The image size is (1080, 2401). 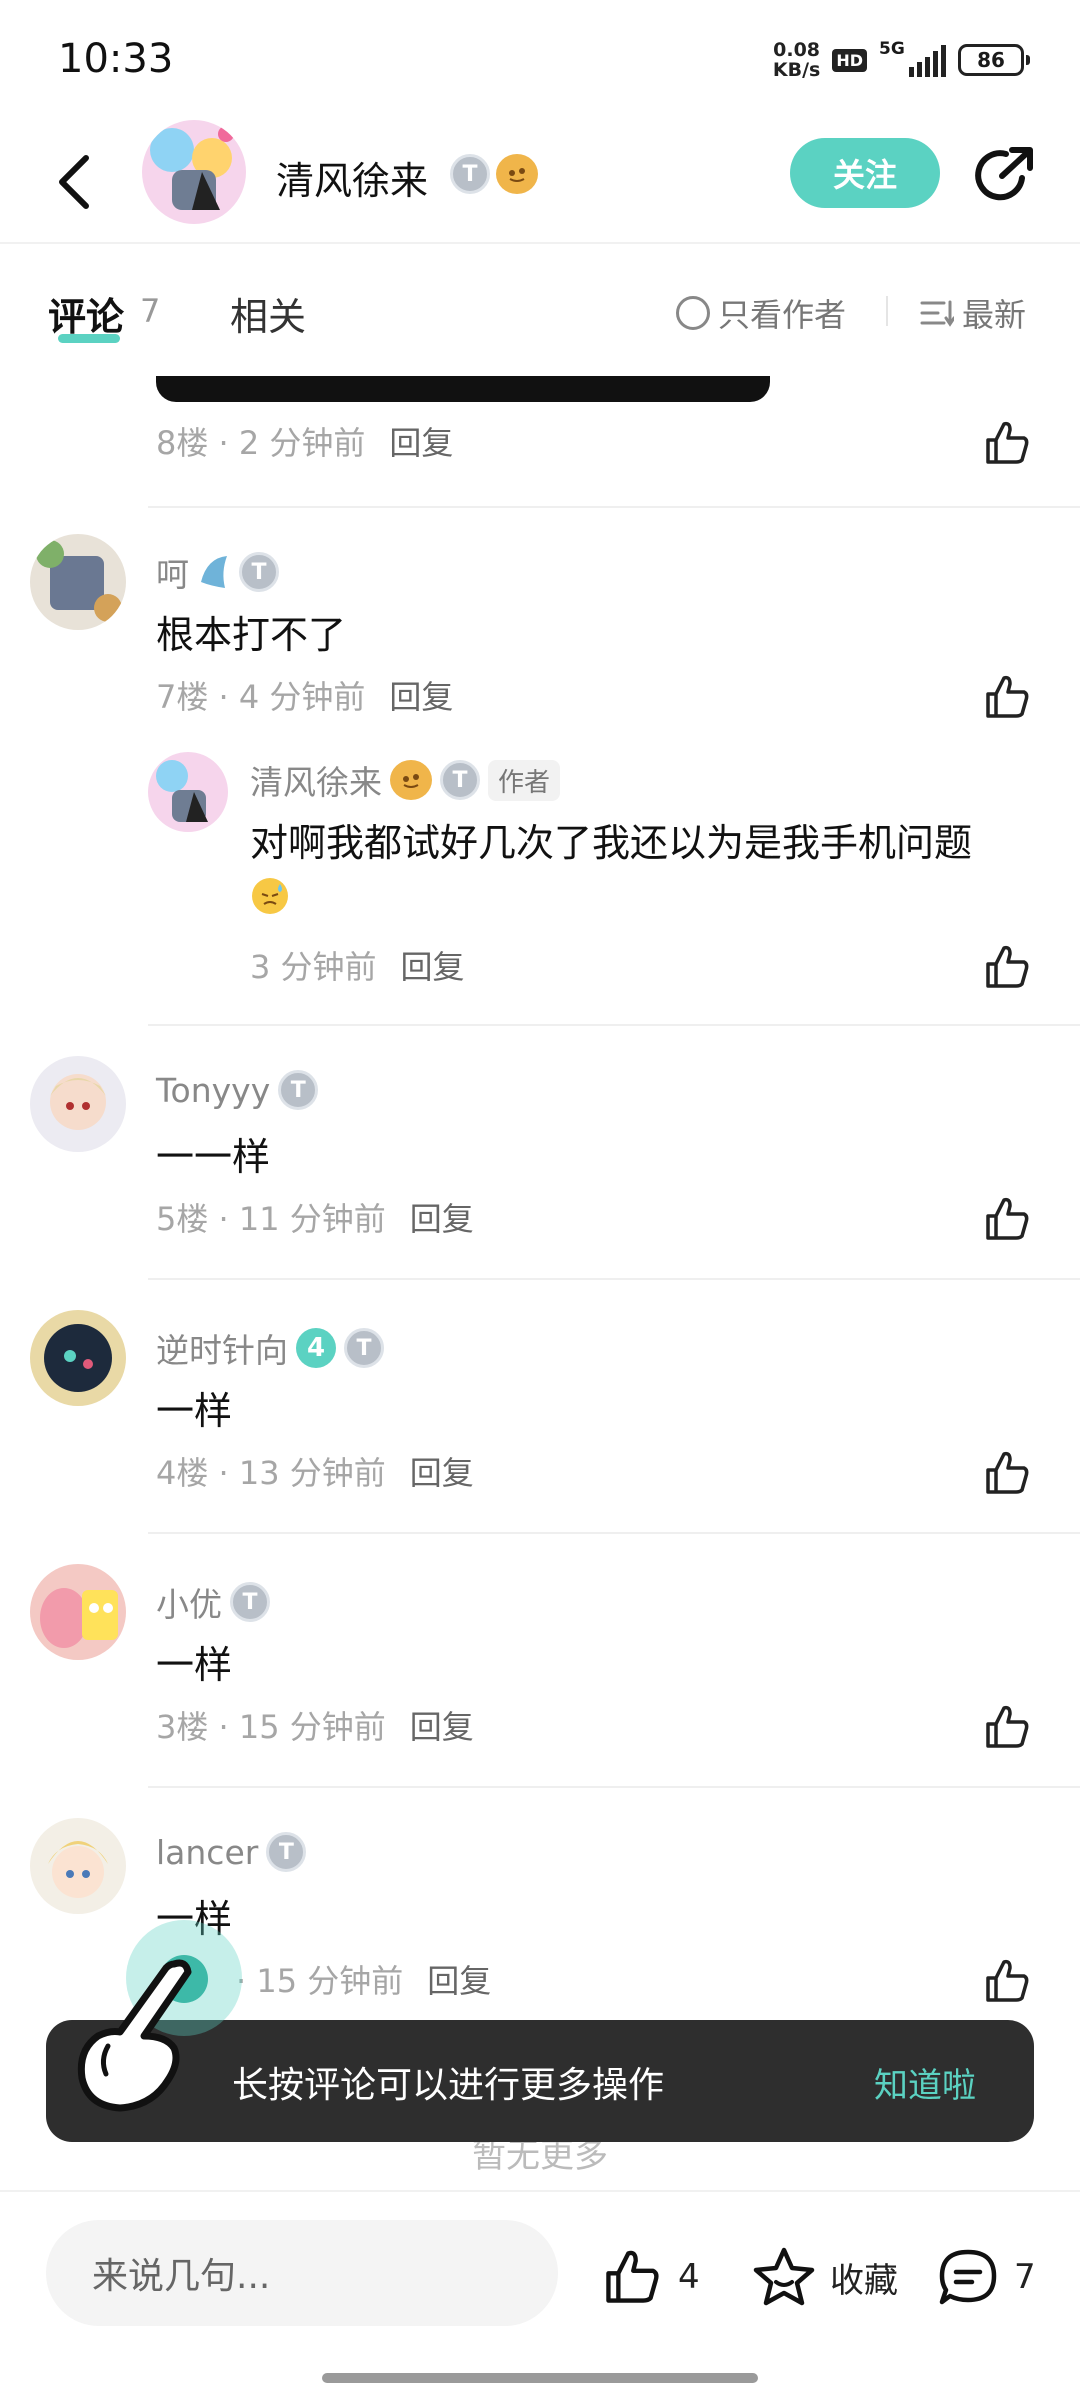 What do you see at coordinates (973, 313) in the screenshot?
I see `sort-button: 最新` at bounding box center [973, 313].